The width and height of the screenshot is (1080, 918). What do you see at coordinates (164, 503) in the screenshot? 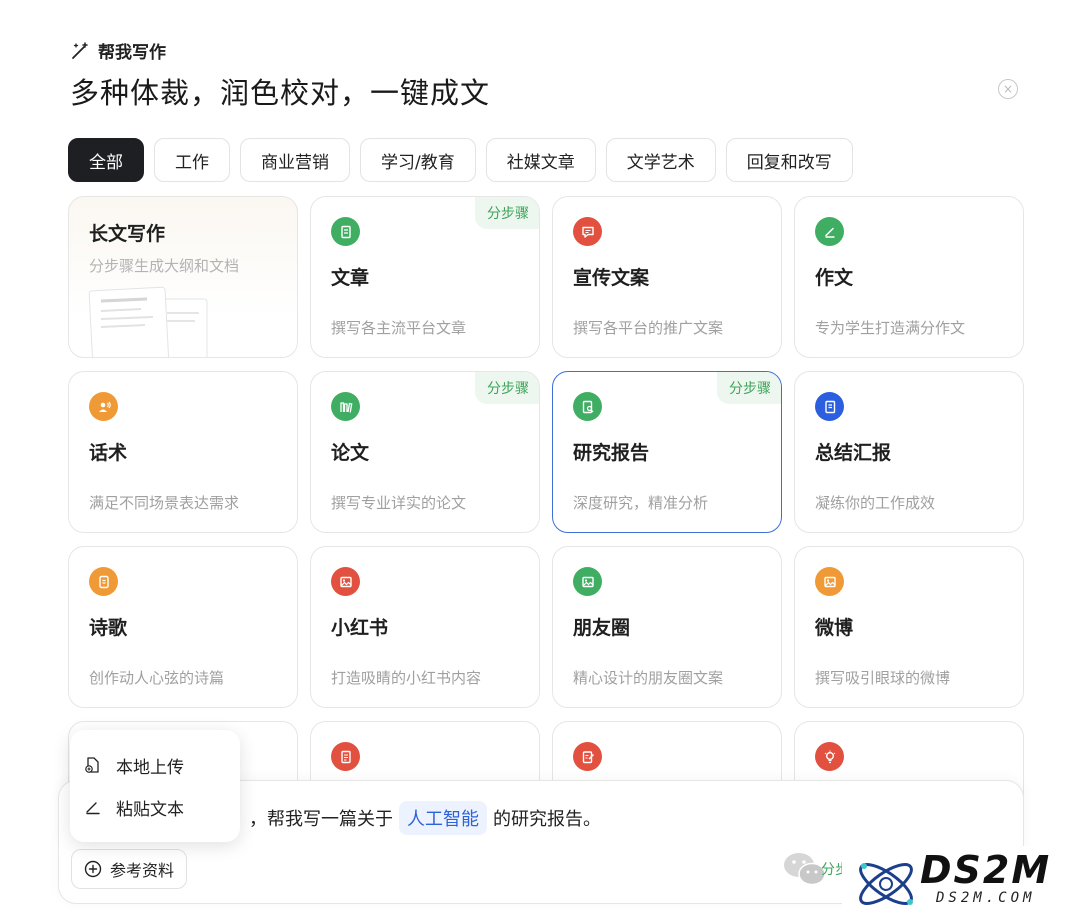
I see `card-desc: 满足不同场景表达需求` at bounding box center [164, 503].